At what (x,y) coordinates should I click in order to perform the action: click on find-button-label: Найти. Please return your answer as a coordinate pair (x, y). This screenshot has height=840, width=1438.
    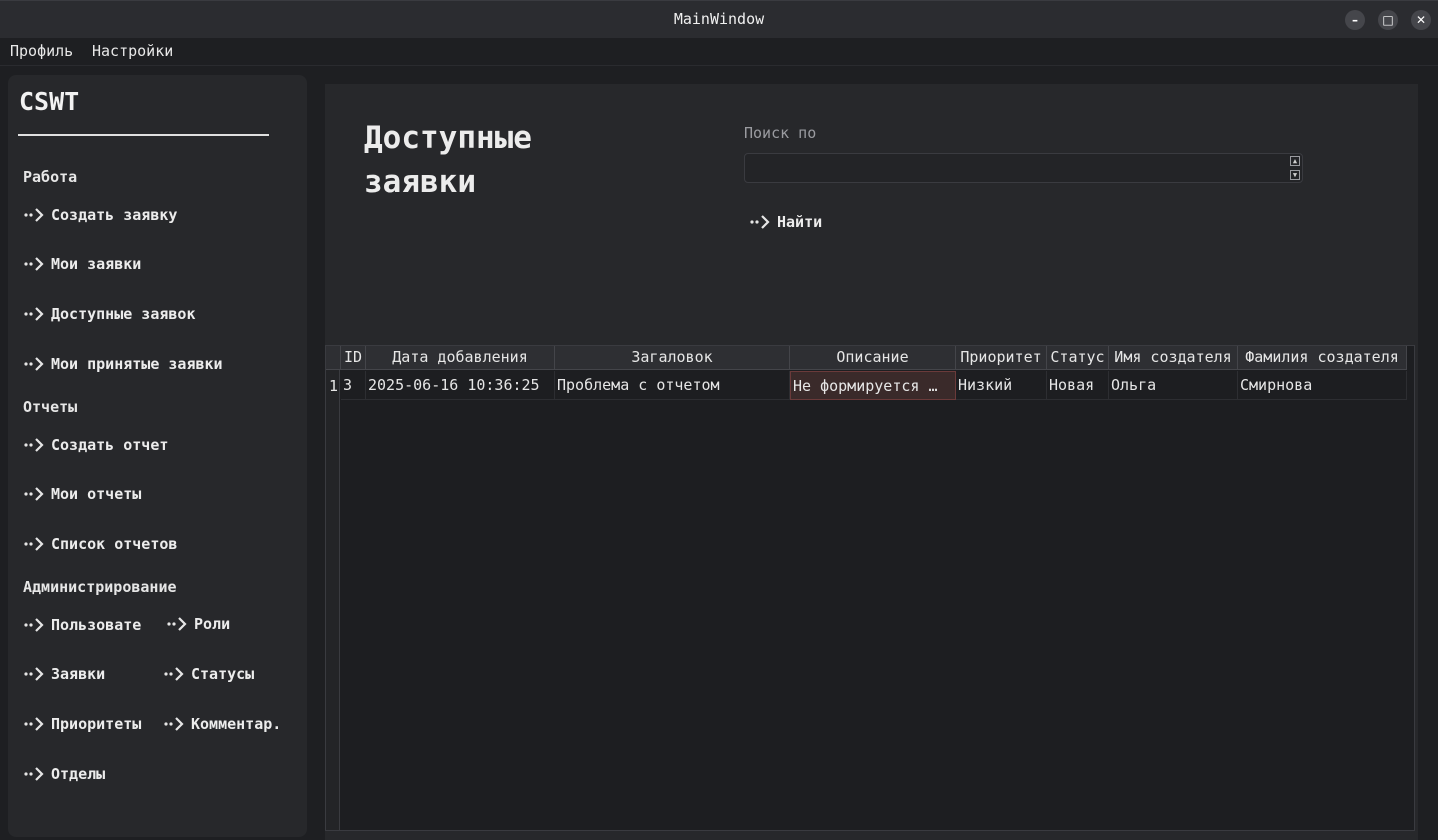
    Looking at the image, I should click on (800, 222).